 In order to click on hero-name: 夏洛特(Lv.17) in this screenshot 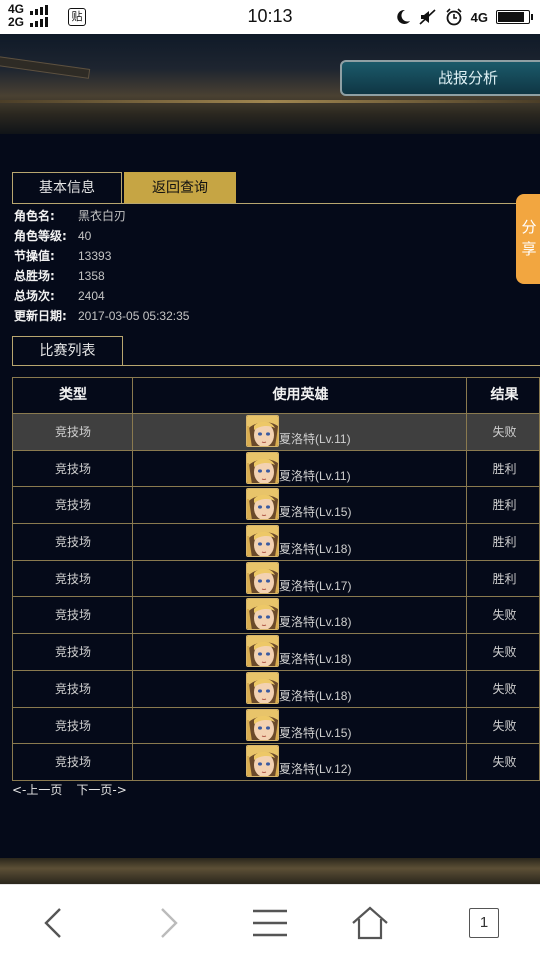, I will do `click(315, 585)`.